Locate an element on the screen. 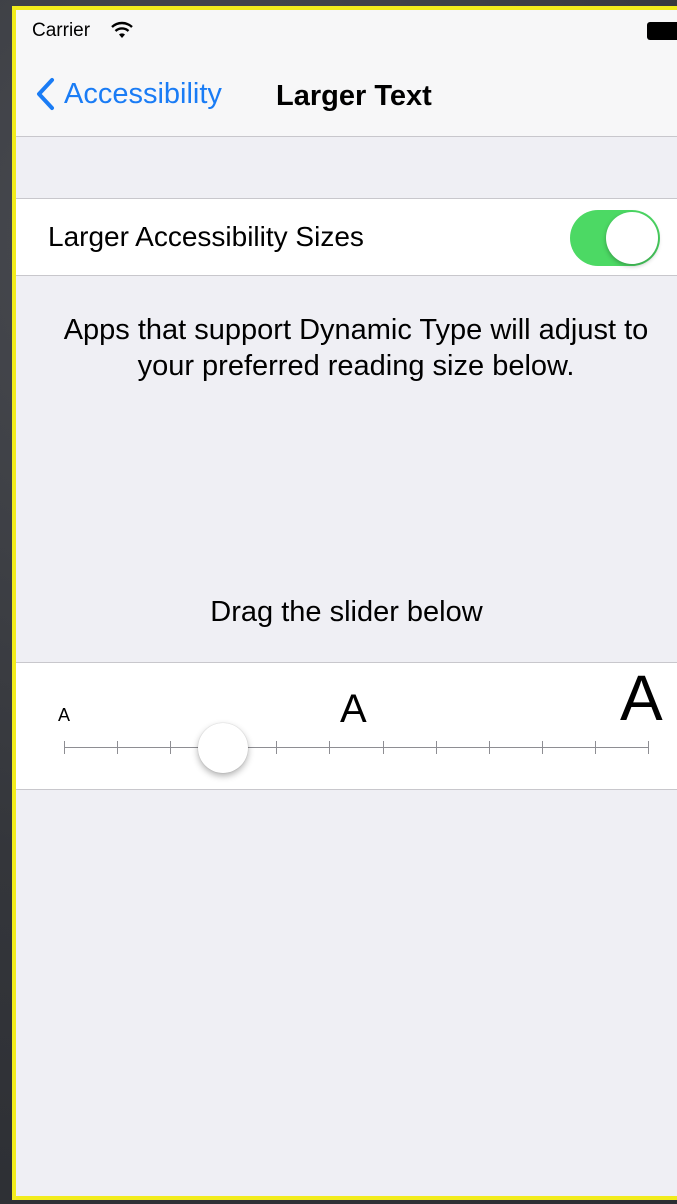  chevron-left-icon is located at coordinates (45, 94).